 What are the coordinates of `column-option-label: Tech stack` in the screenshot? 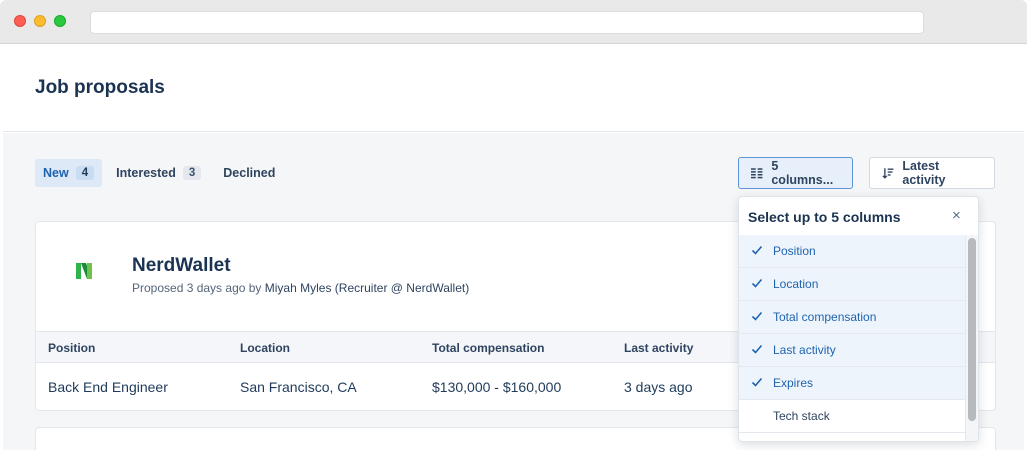 It's located at (801, 416).